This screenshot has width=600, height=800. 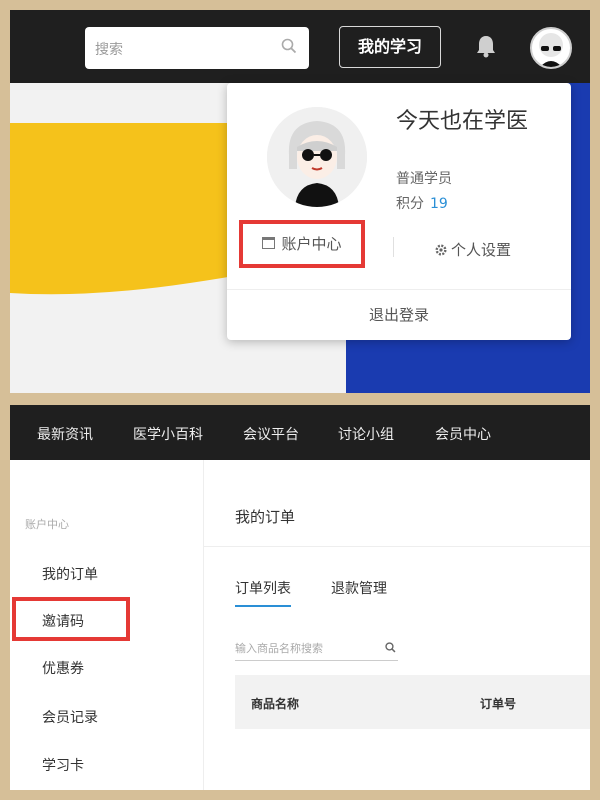 I want to click on order-search-input: 输入商品名称搜索, so click(x=316, y=648).